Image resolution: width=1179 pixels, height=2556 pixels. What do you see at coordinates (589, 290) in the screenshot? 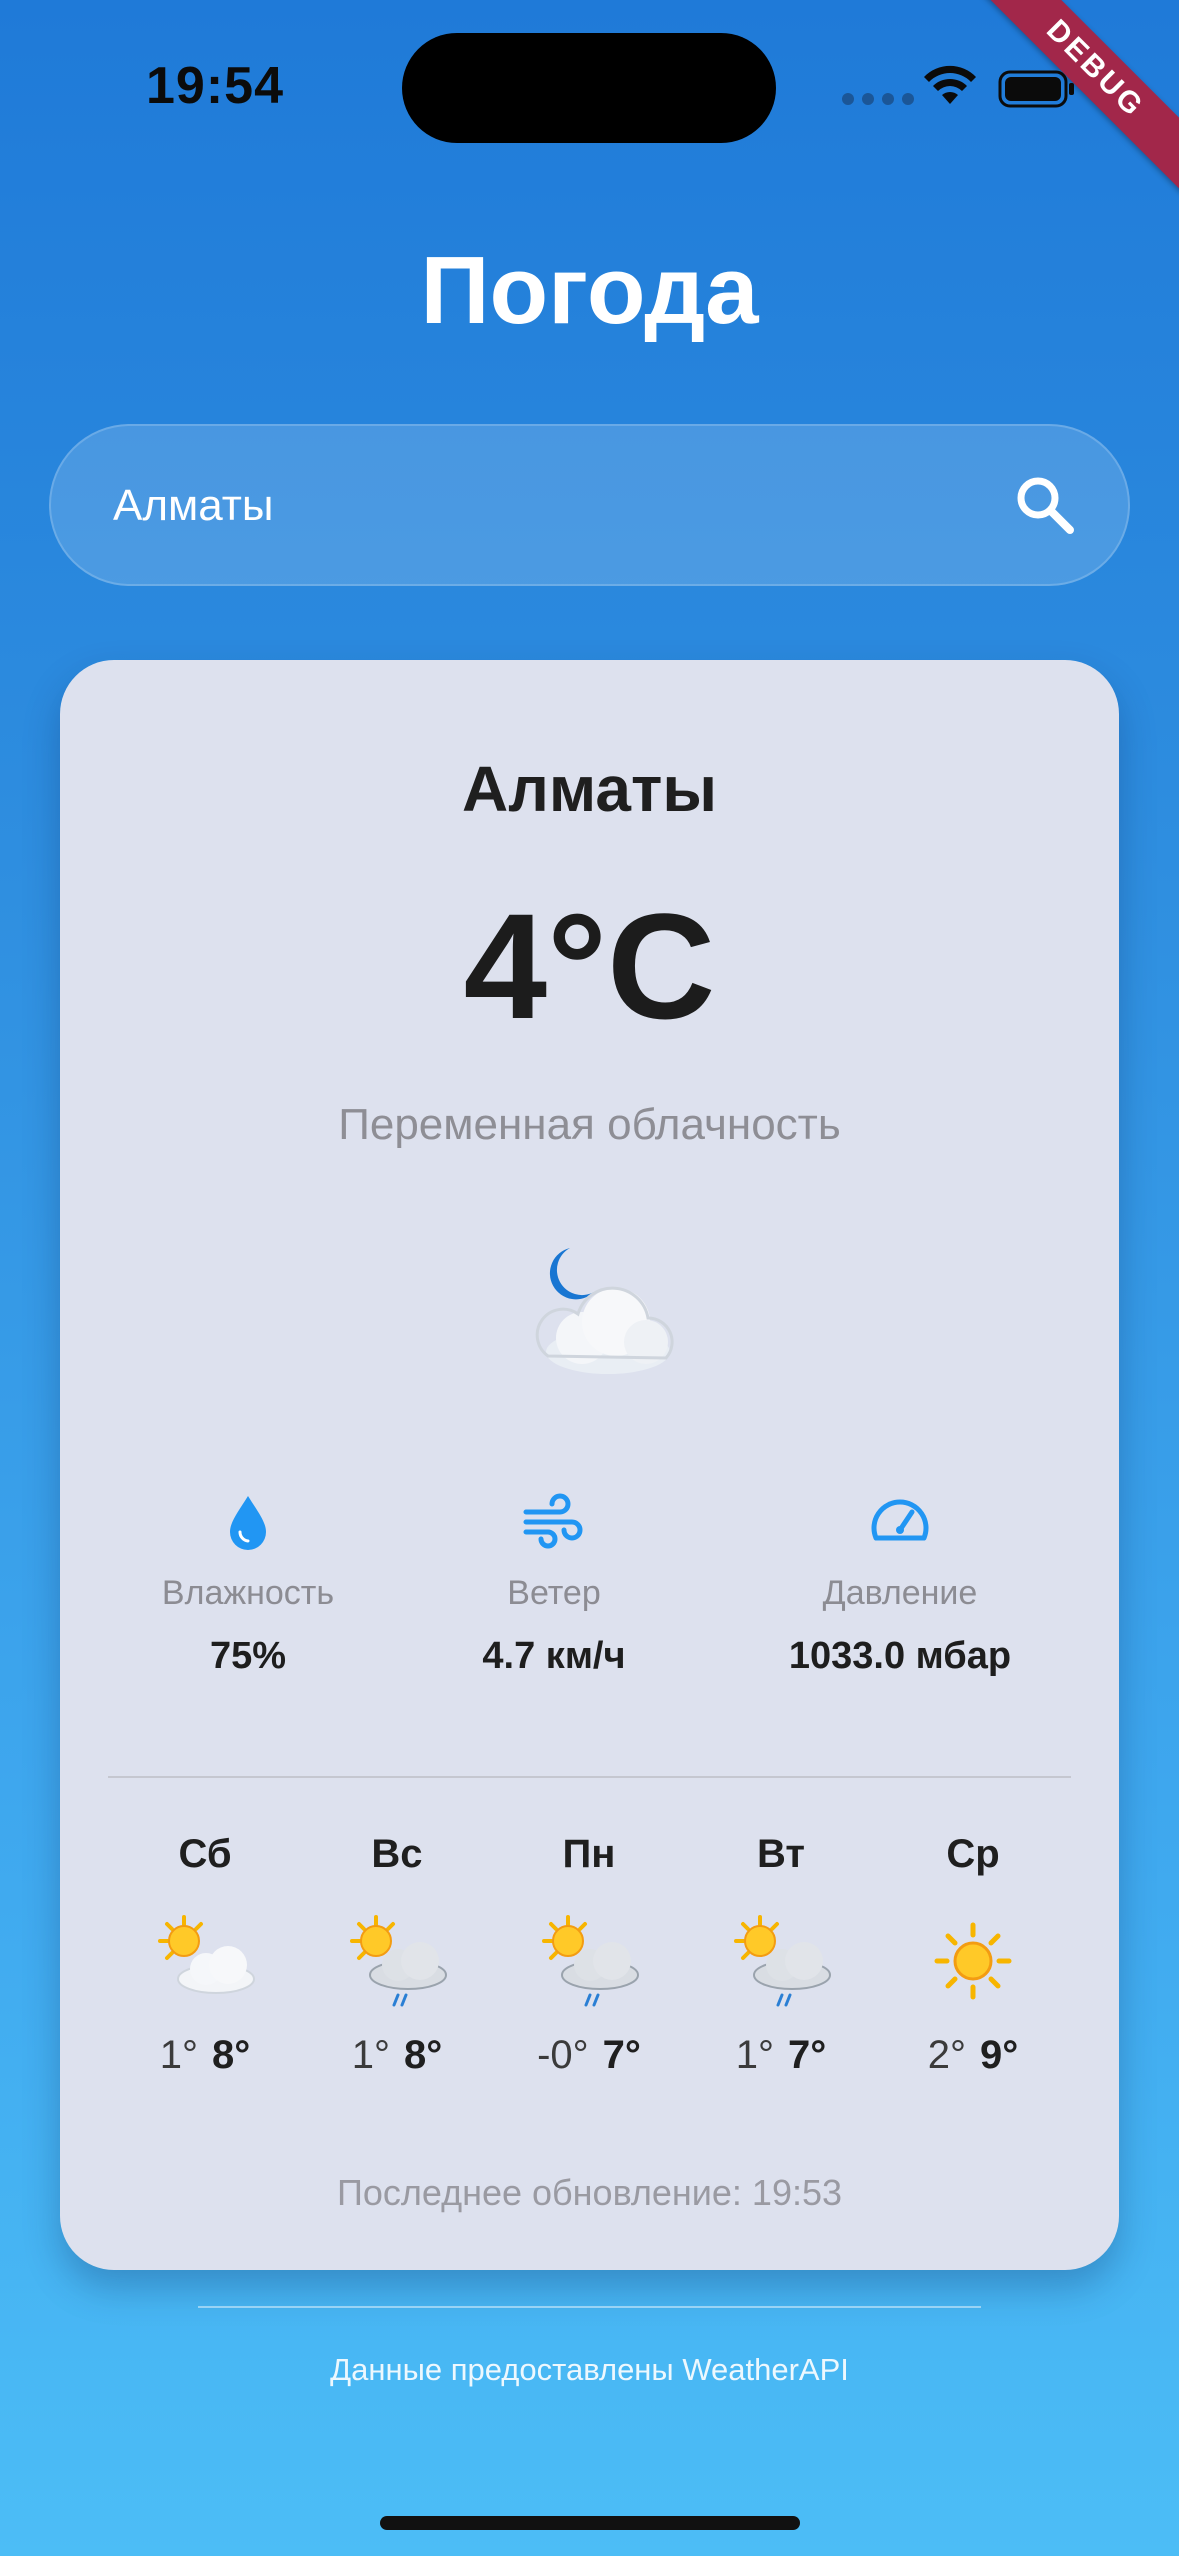
I see `page-title: Погода` at bounding box center [589, 290].